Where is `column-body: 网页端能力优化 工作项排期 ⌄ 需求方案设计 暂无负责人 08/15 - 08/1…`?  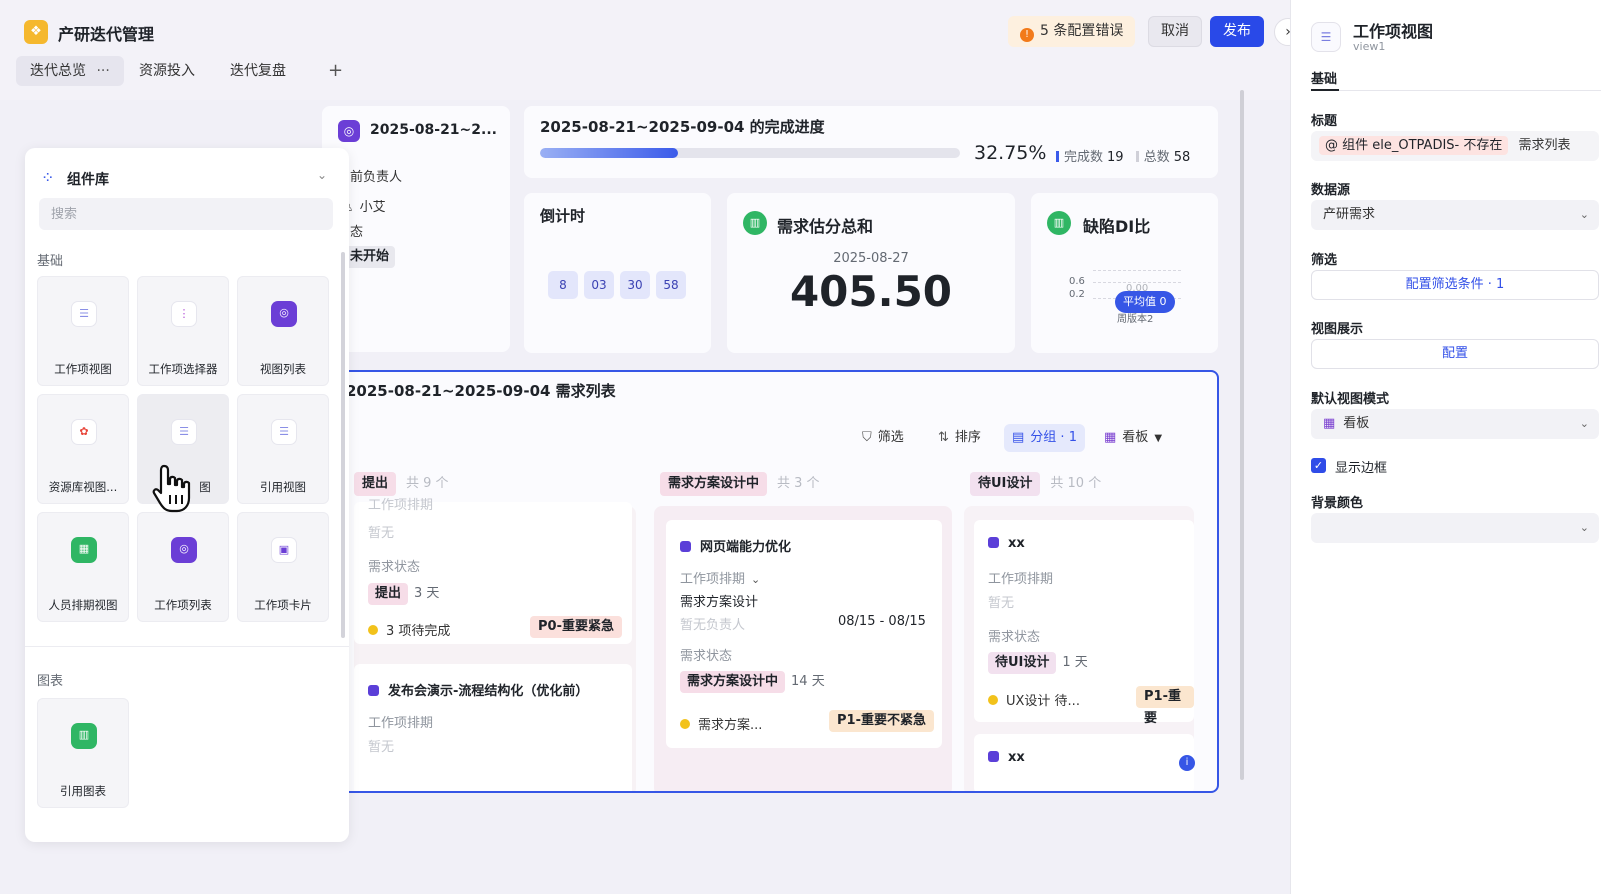
column-body: 网页端能力优化 工作项排期 ⌄ 需求方案设计 暂无负责人 08/15 - 08/1… is located at coordinates (803, 648).